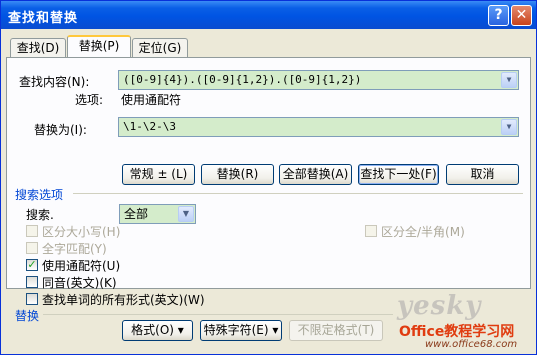 This screenshot has width=537, height=355. What do you see at coordinates (99, 46) in the screenshot?
I see `tab-replace: 替换(P)` at bounding box center [99, 46].